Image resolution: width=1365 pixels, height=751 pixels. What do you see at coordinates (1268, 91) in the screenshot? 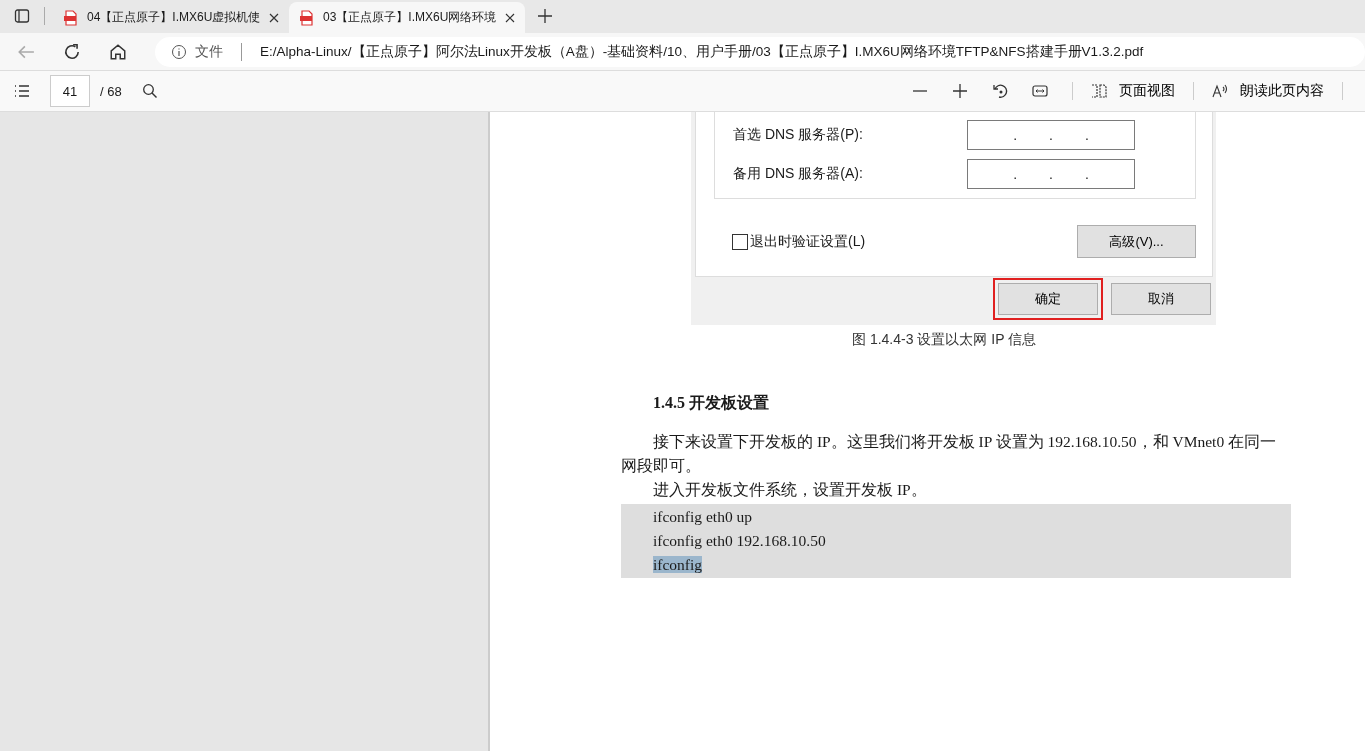
I see `read-aloud-button: 朗读此页内容` at bounding box center [1268, 91].